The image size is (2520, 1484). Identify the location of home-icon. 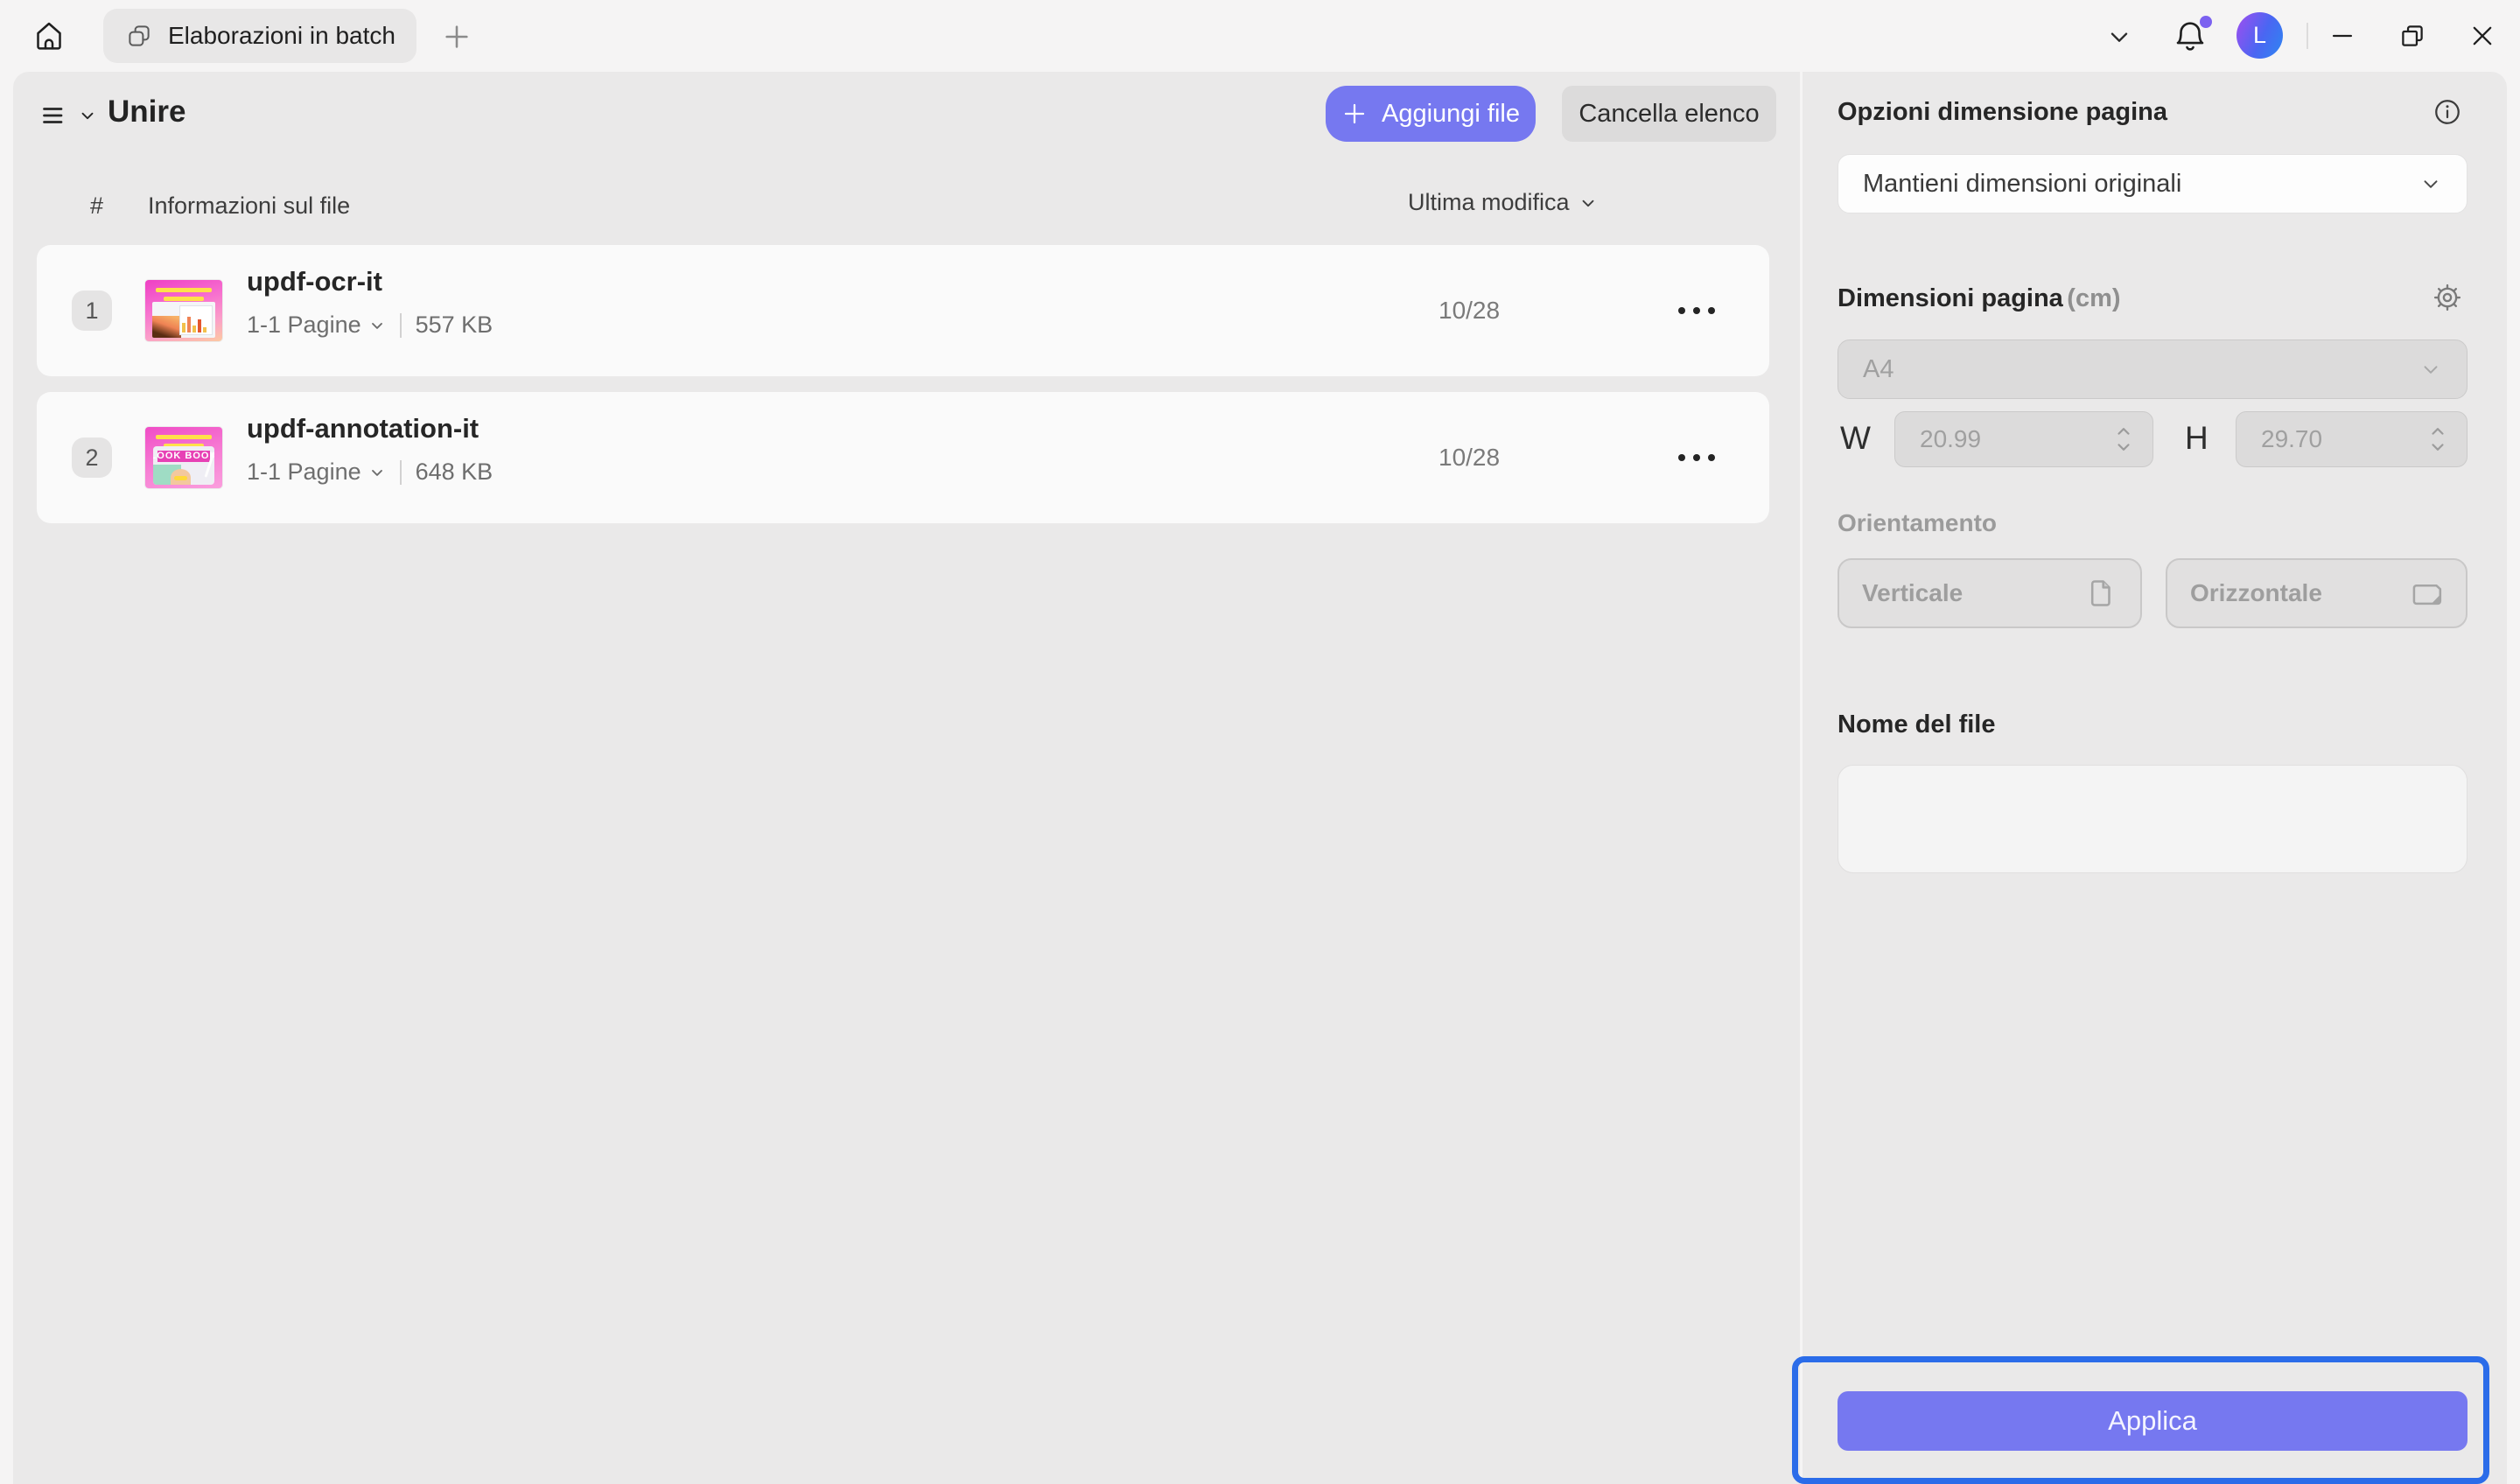
(49, 35).